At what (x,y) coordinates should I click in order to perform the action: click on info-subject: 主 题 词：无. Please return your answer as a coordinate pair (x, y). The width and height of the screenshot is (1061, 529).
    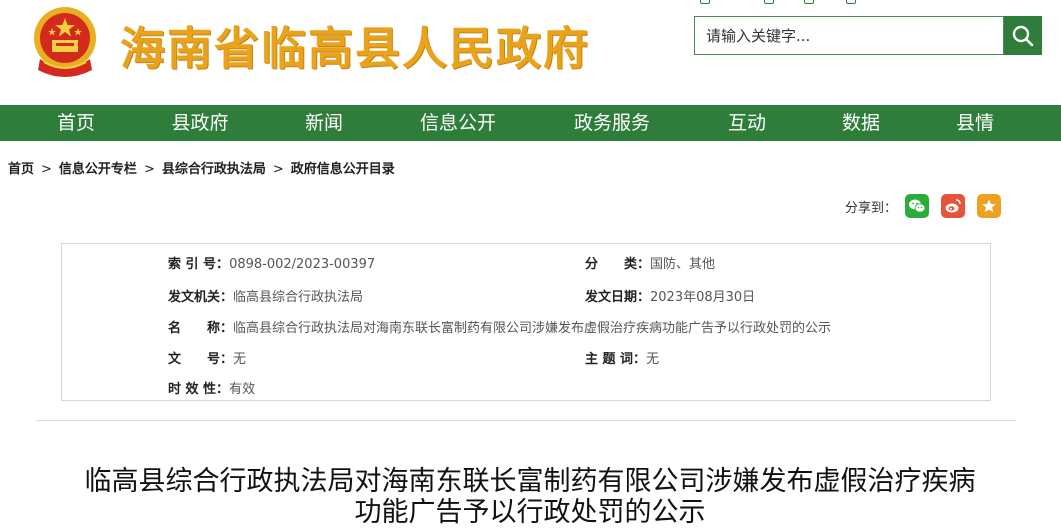
    Looking at the image, I should click on (622, 357).